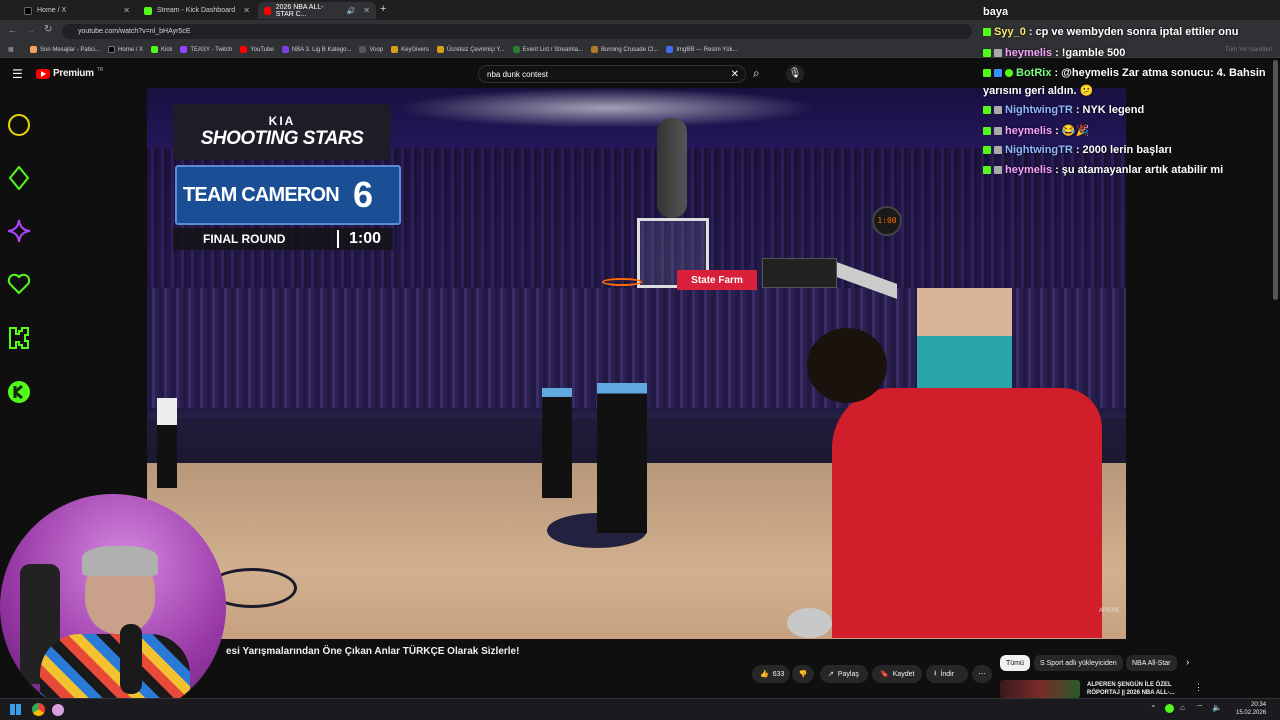 Image resolution: width=1280 pixels, height=720 pixels. What do you see at coordinates (351, 11) in the screenshot?
I see `speaker-icon: 🔊` at bounding box center [351, 11].